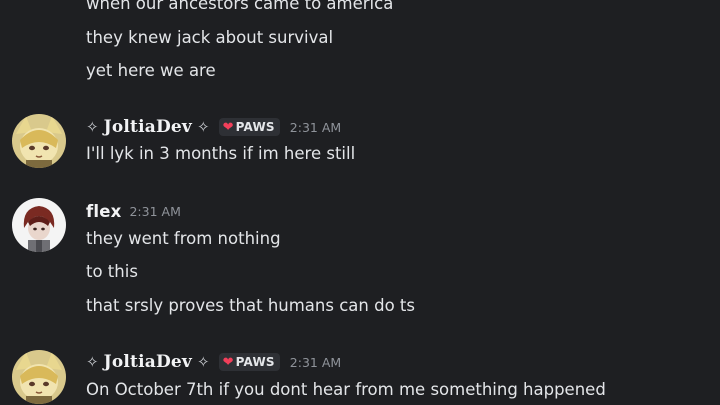  What do you see at coordinates (183, 238) in the screenshot?
I see `message-line: they went from nothing` at bounding box center [183, 238].